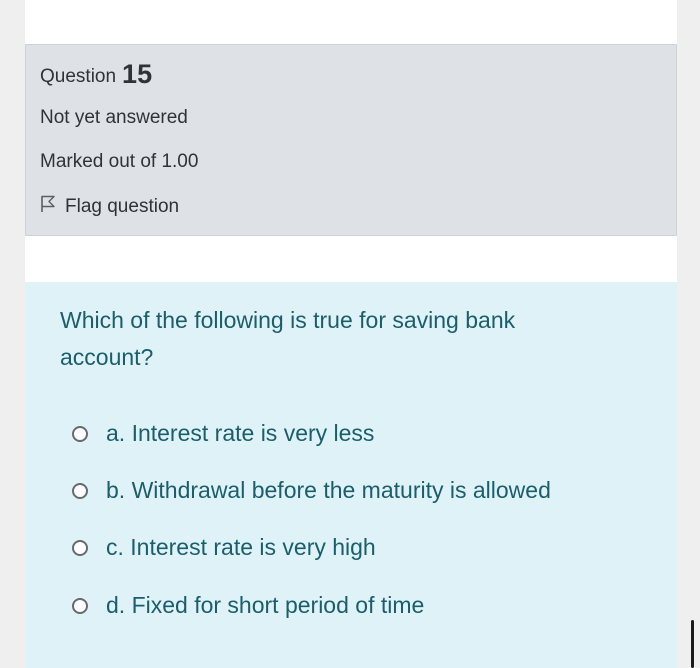  Describe the element at coordinates (119, 161) in the screenshot. I see `question-marks: Marked out of 1.00` at that location.